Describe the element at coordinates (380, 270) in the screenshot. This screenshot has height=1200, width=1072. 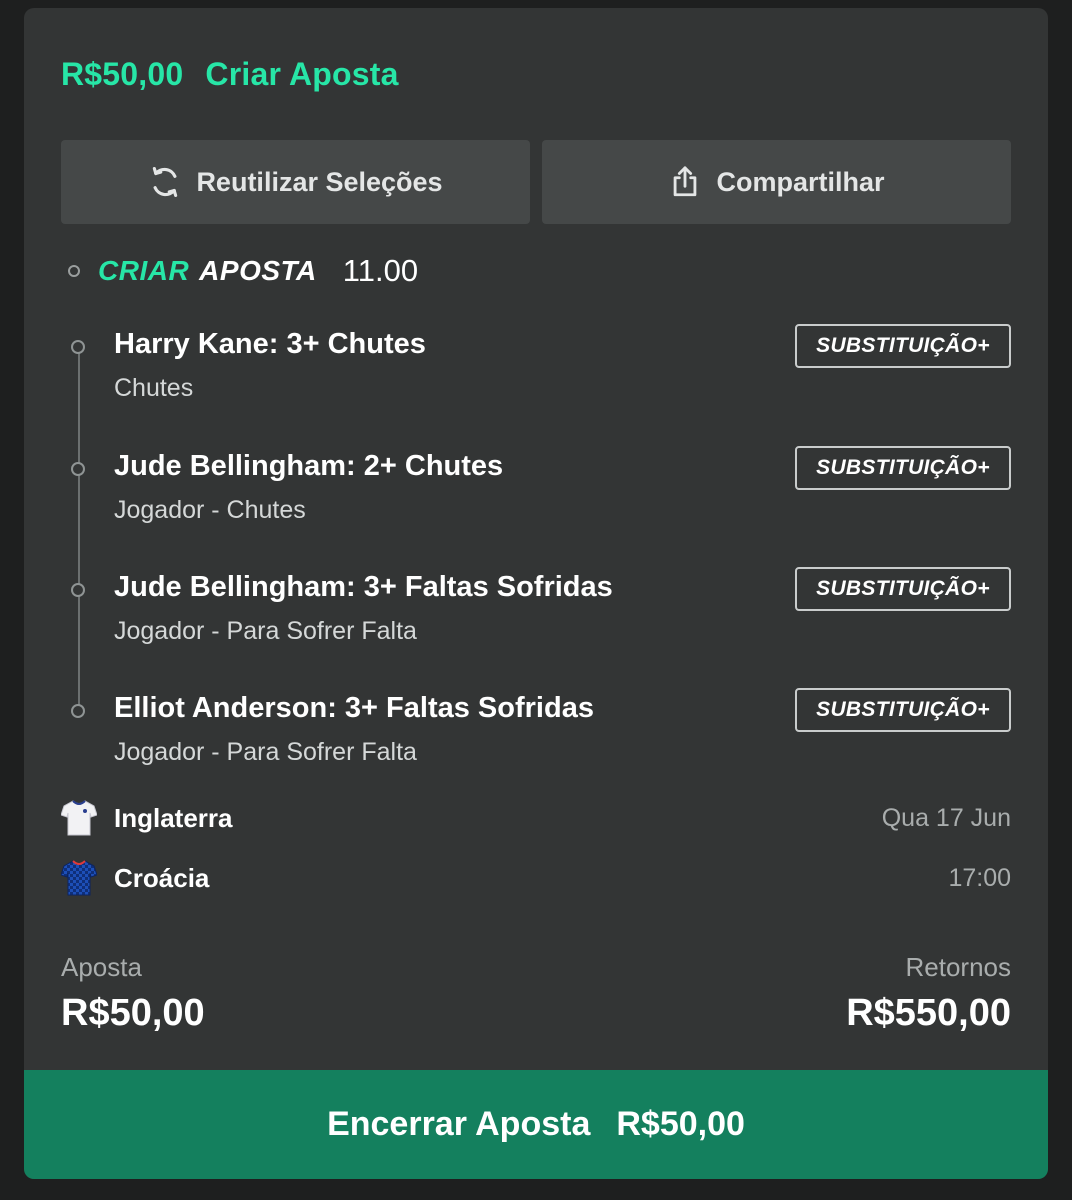
I see `bet-builder-odds: 11.00` at that location.